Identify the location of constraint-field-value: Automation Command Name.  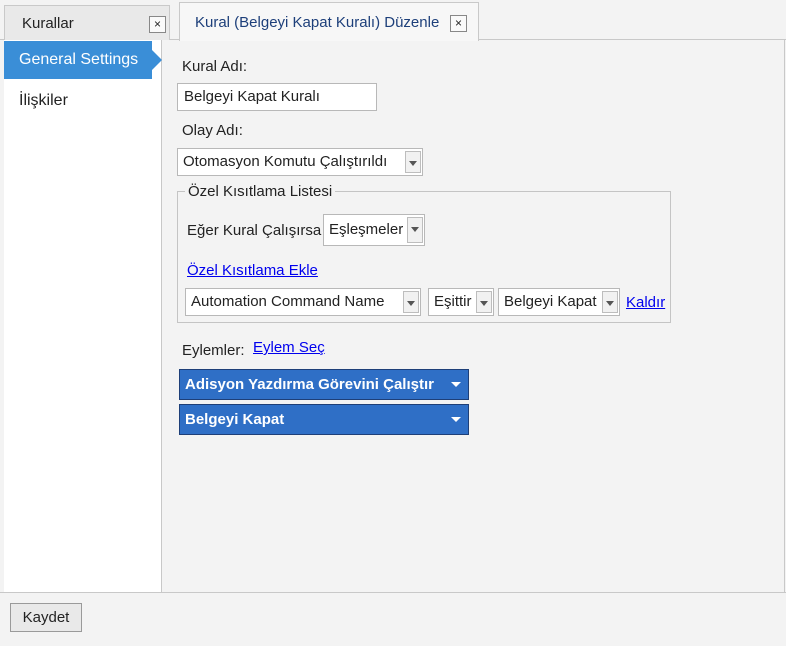
(288, 301).